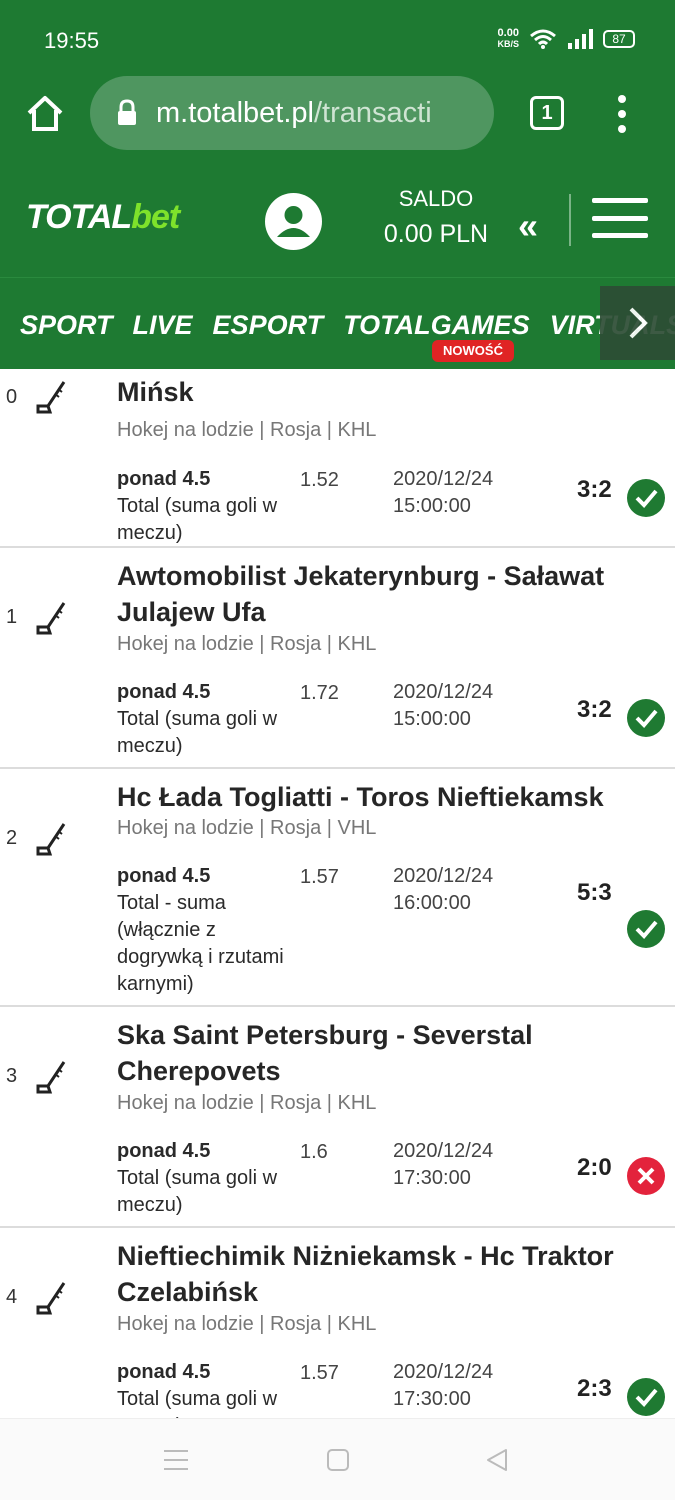 This screenshot has width=675, height=1500. What do you see at coordinates (72, 40) in the screenshot?
I see `status-time: 19:55` at bounding box center [72, 40].